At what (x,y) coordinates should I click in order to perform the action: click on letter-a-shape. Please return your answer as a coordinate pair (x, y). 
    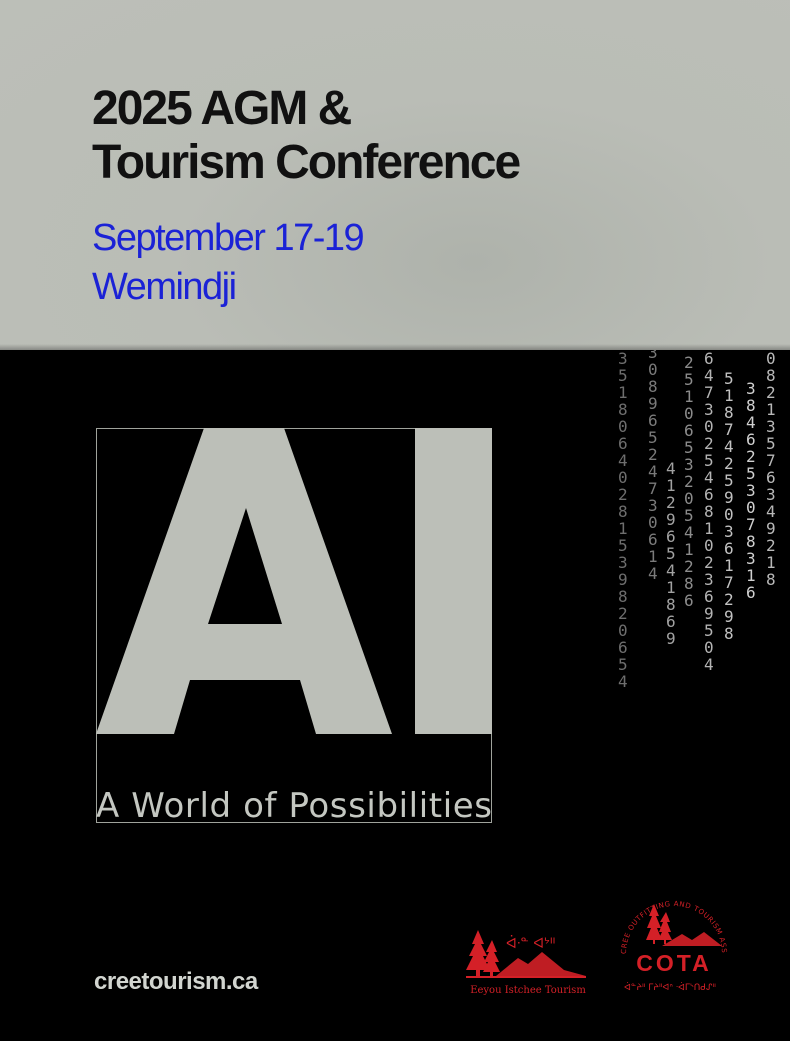
    Looking at the image, I should click on (244, 581).